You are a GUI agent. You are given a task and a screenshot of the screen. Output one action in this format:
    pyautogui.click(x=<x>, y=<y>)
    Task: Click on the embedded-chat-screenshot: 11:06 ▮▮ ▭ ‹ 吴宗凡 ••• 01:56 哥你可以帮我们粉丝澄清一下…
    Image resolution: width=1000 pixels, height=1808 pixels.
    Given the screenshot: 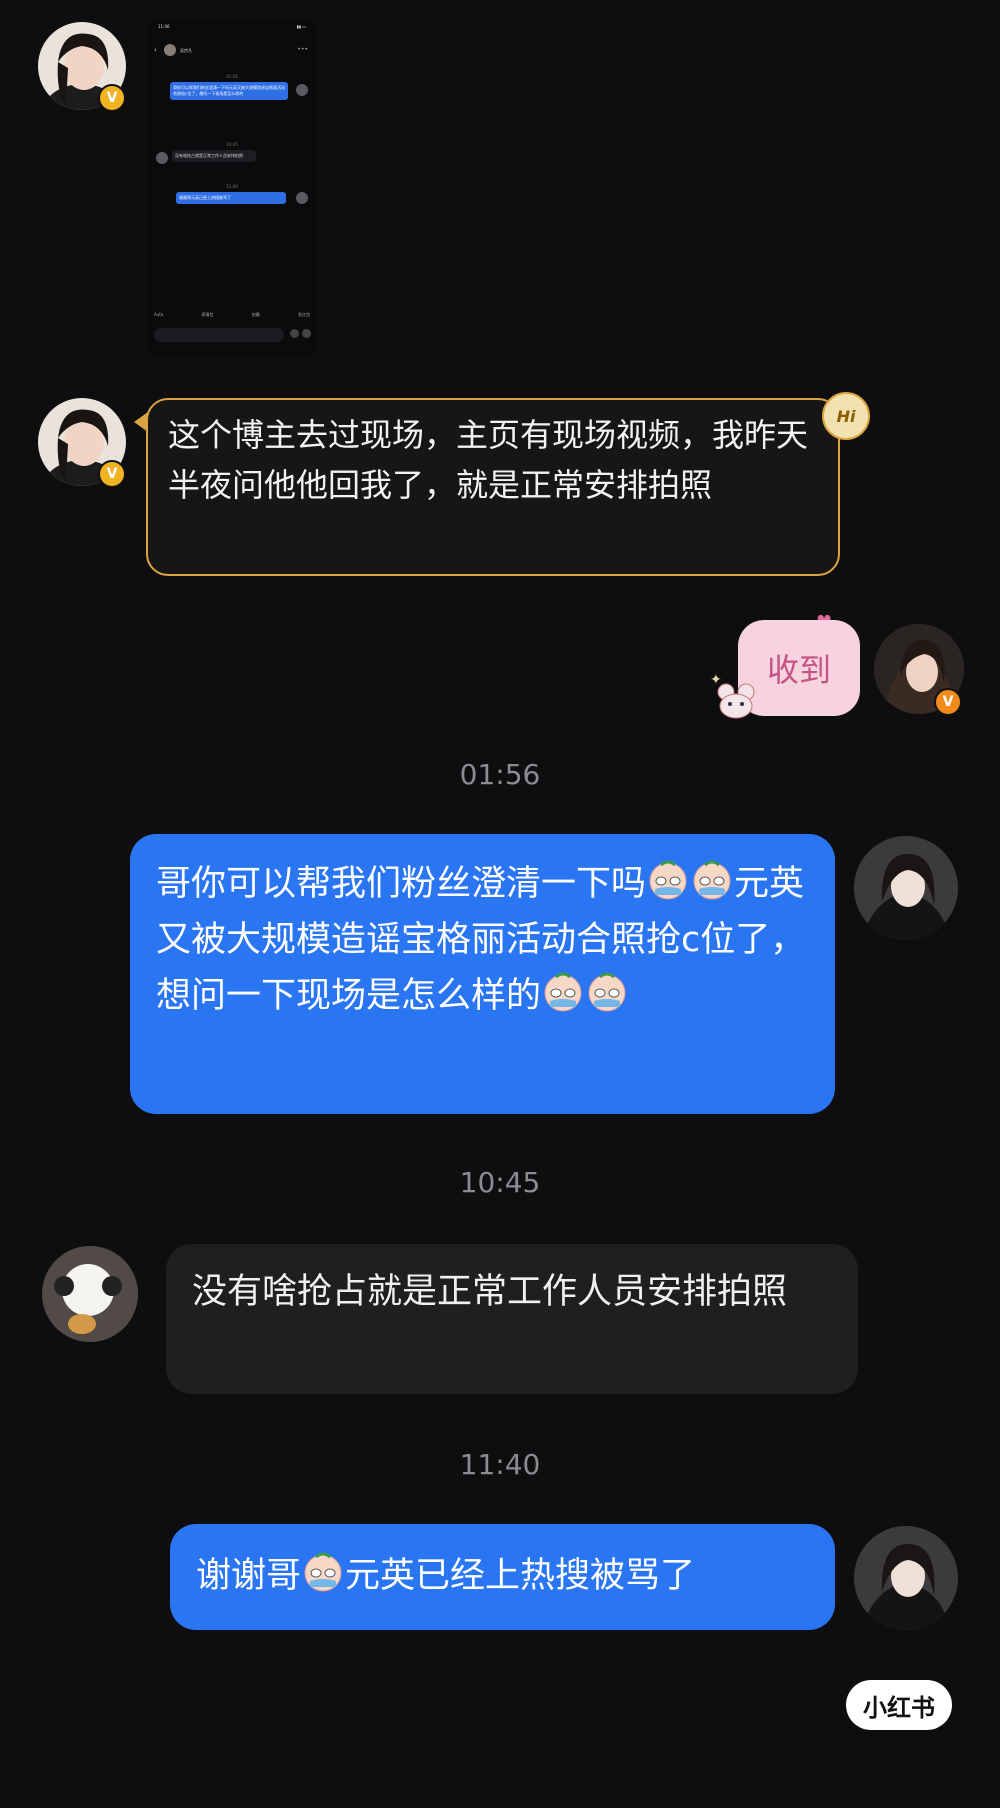 What is the action you would take?
    pyautogui.click(x=232, y=188)
    